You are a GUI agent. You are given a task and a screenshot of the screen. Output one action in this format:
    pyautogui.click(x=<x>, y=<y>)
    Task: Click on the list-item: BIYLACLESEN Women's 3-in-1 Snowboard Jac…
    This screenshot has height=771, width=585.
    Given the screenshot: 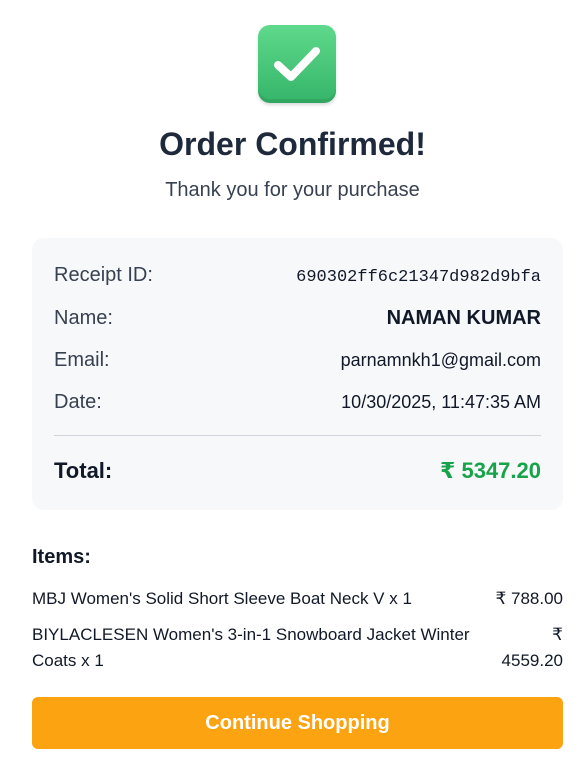 What is the action you would take?
    pyautogui.click(x=297, y=648)
    